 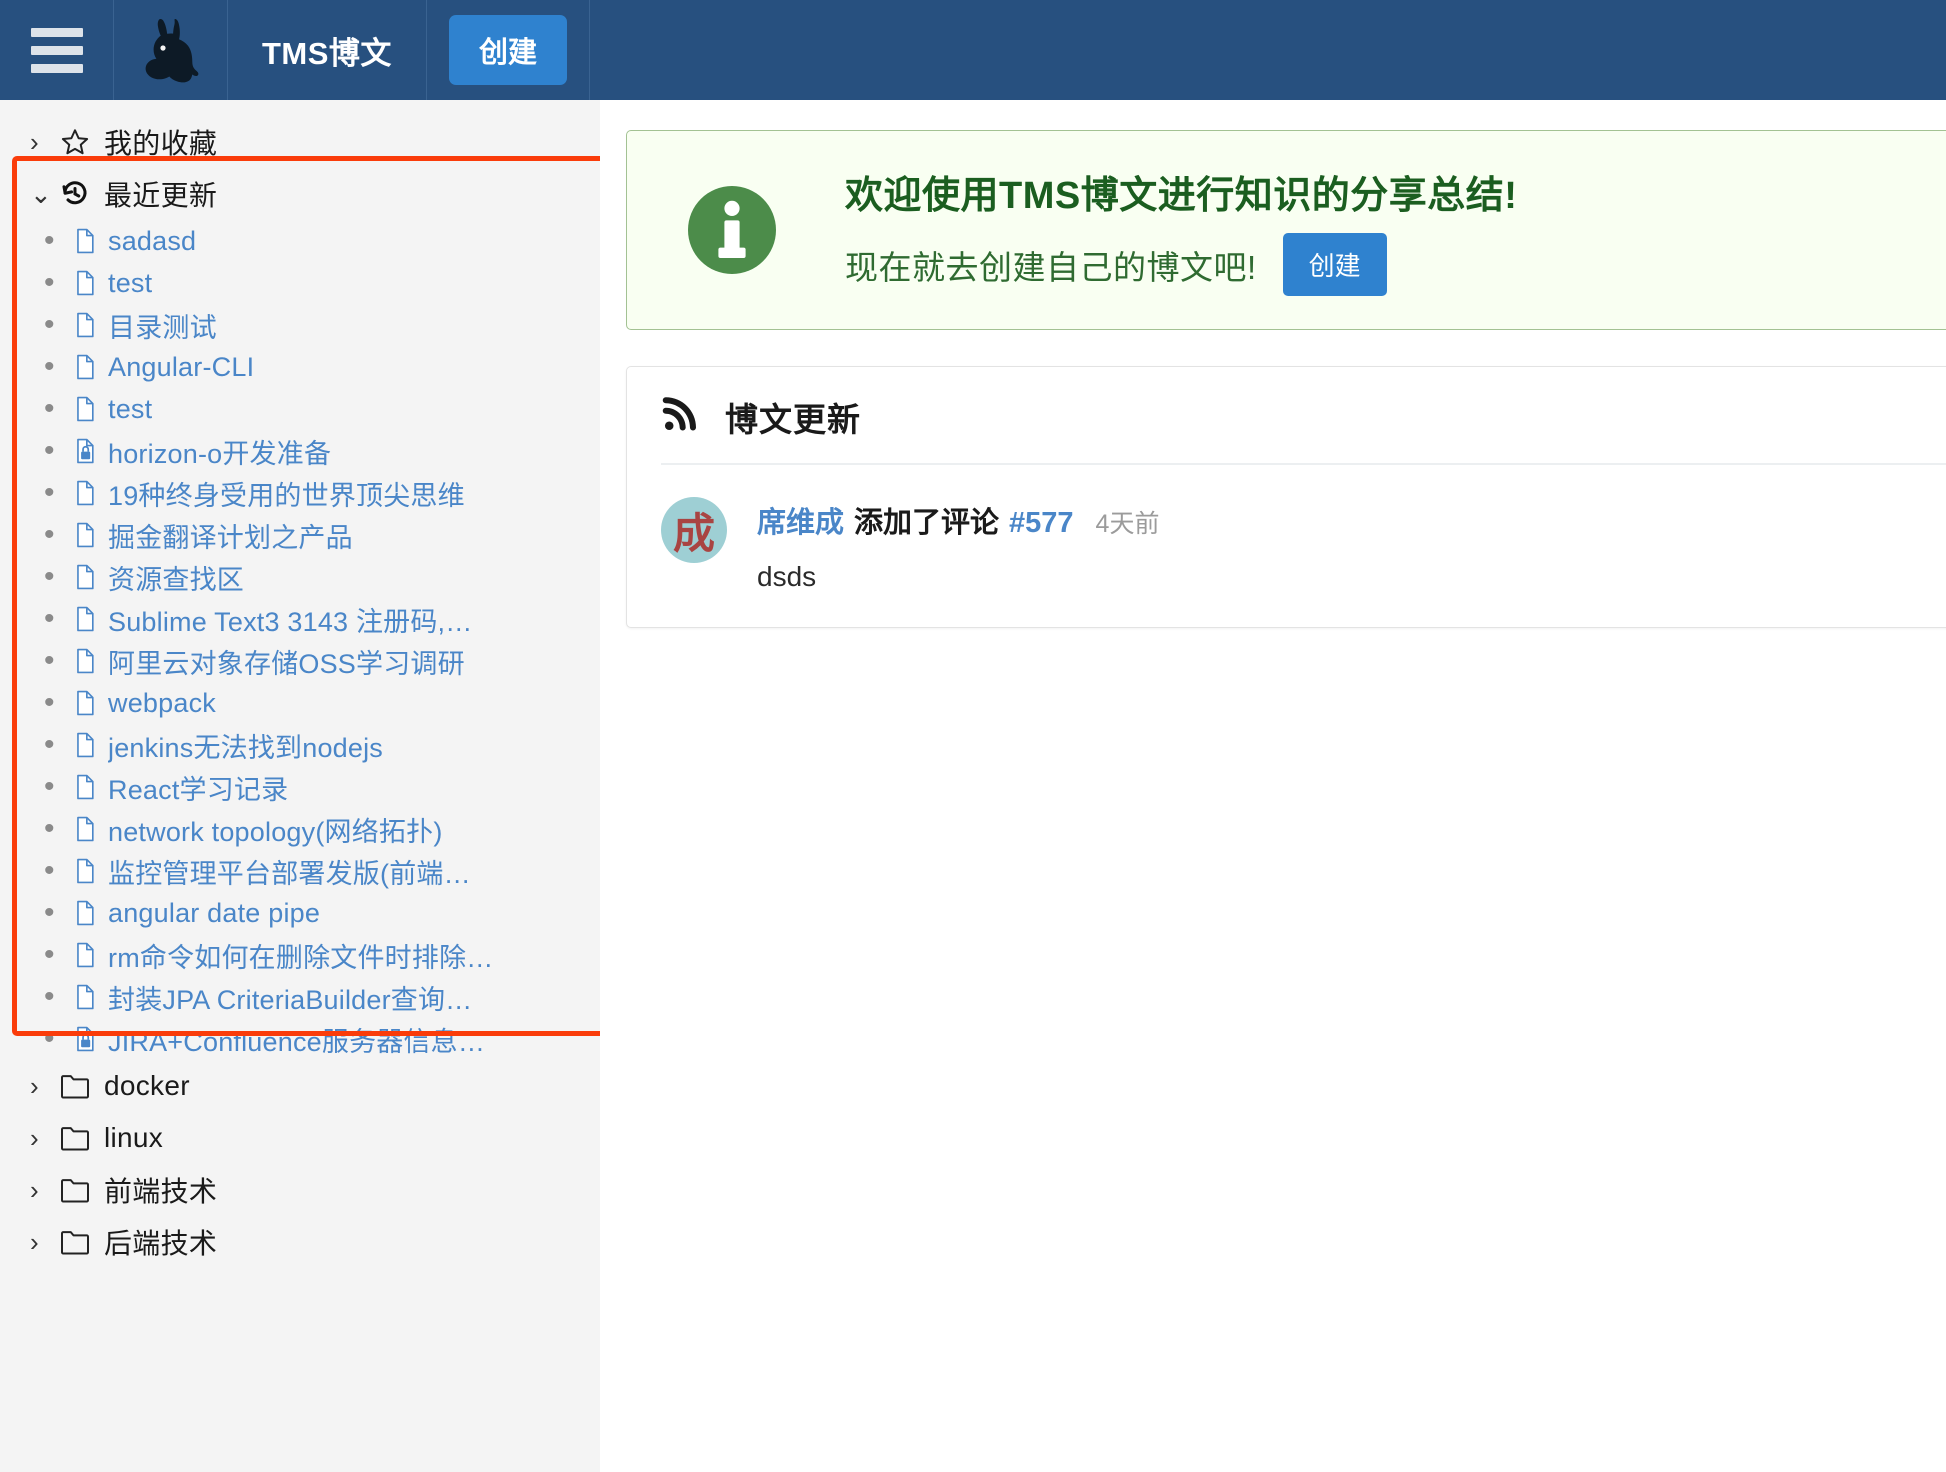 I want to click on list-item: • 阿里云对象存储OSS学习调研, so click(x=300, y=661).